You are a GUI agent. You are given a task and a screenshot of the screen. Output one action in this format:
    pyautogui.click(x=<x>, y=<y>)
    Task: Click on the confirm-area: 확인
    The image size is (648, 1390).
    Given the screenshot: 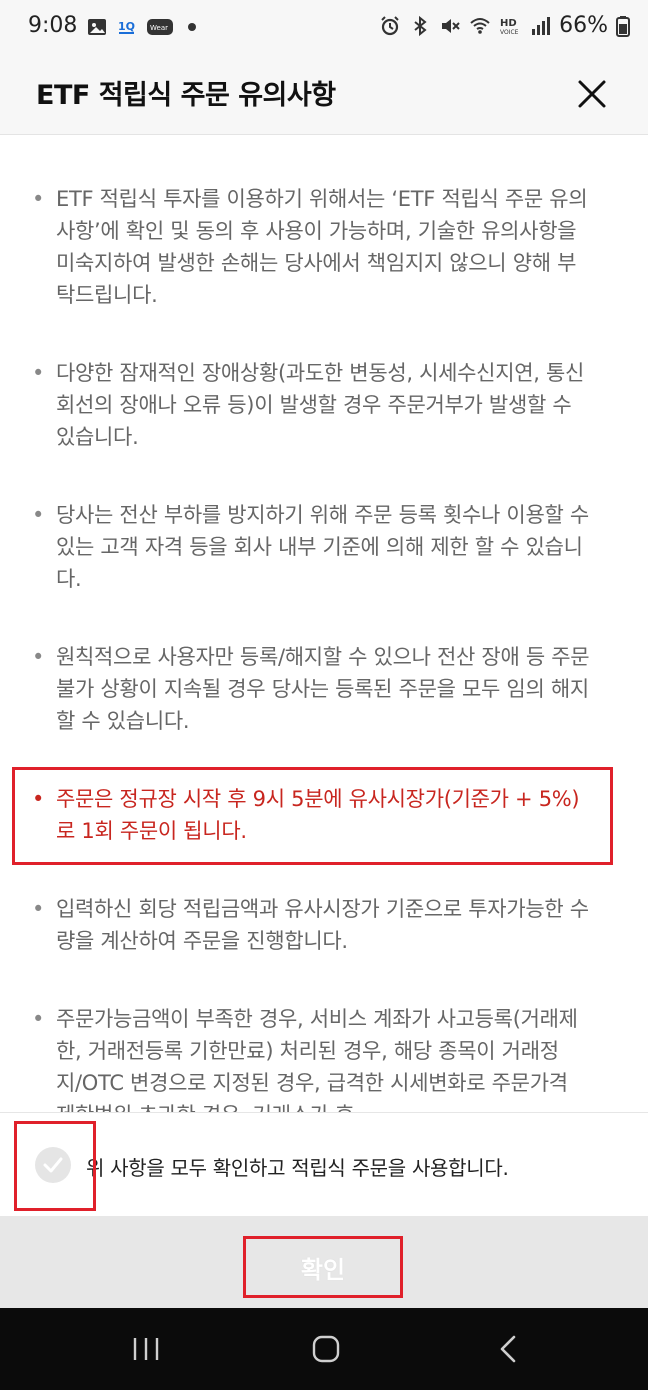 What is the action you would take?
    pyautogui.click(x=324, y=1262)
    